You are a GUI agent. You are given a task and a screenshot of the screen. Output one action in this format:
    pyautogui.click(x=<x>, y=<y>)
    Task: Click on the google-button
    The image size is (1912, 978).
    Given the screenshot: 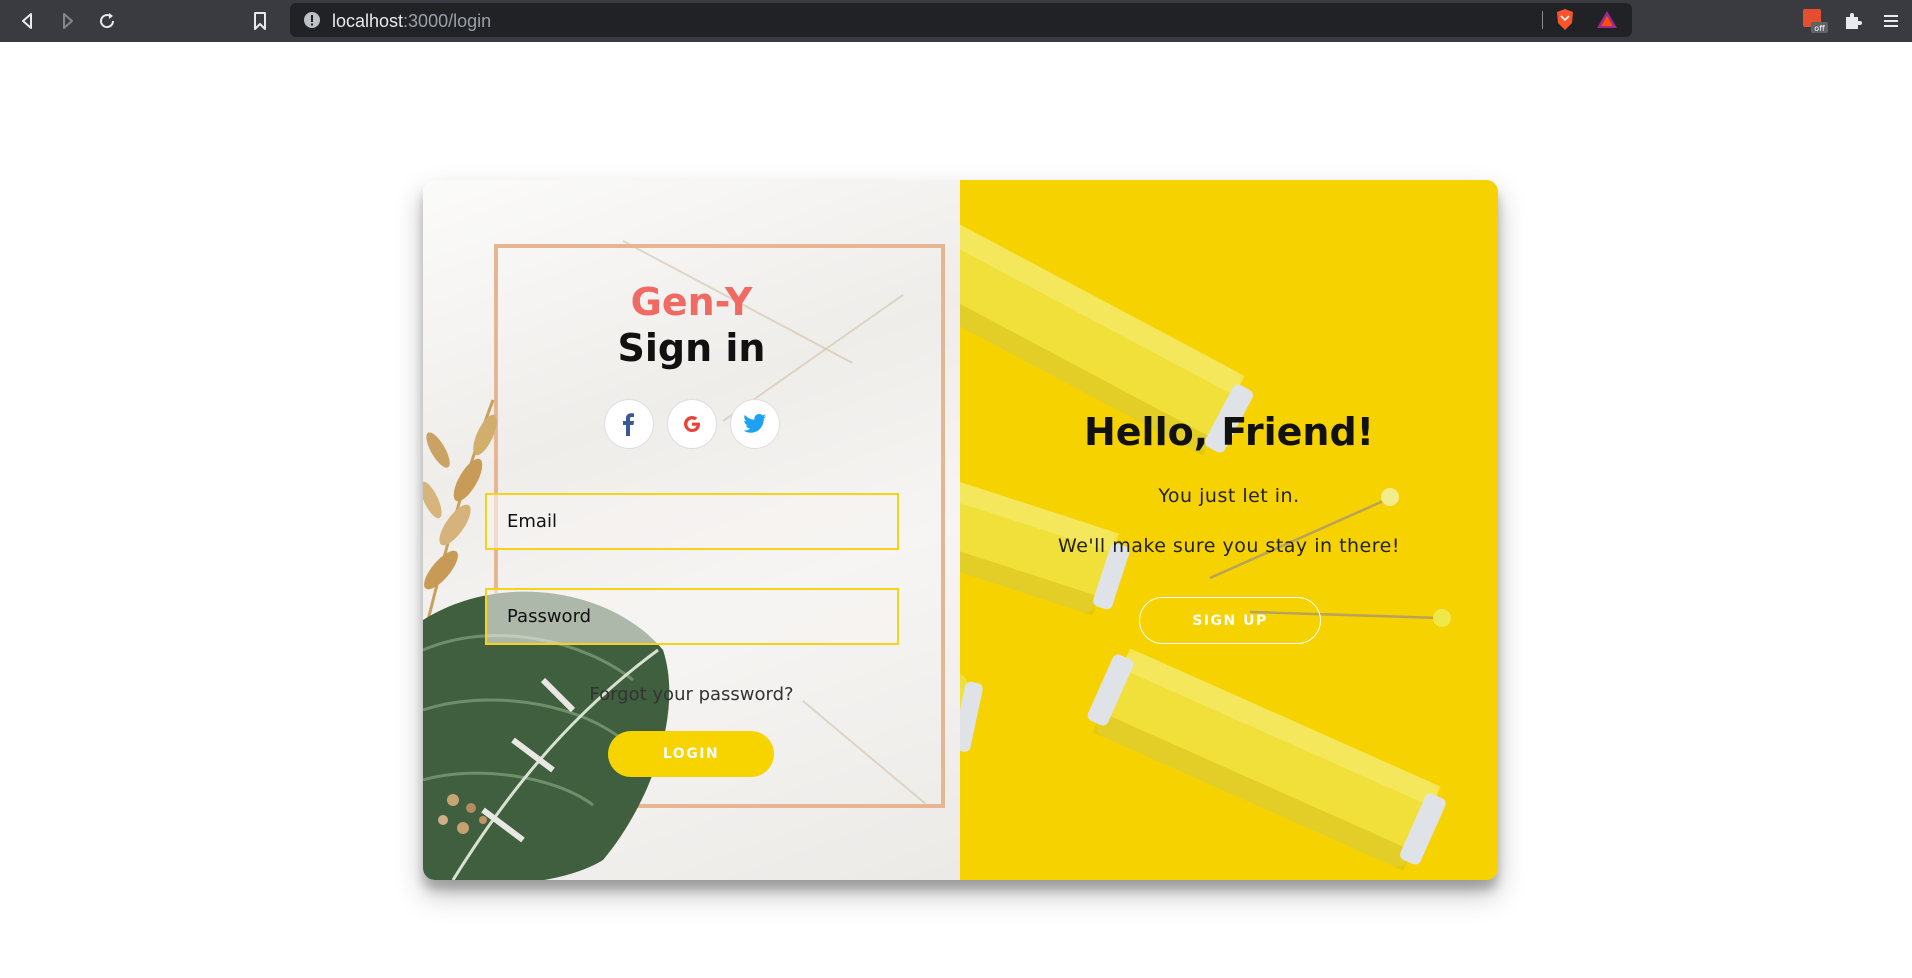 What is the action you would take?
    pyautogui.click(x=692, y=424)
    